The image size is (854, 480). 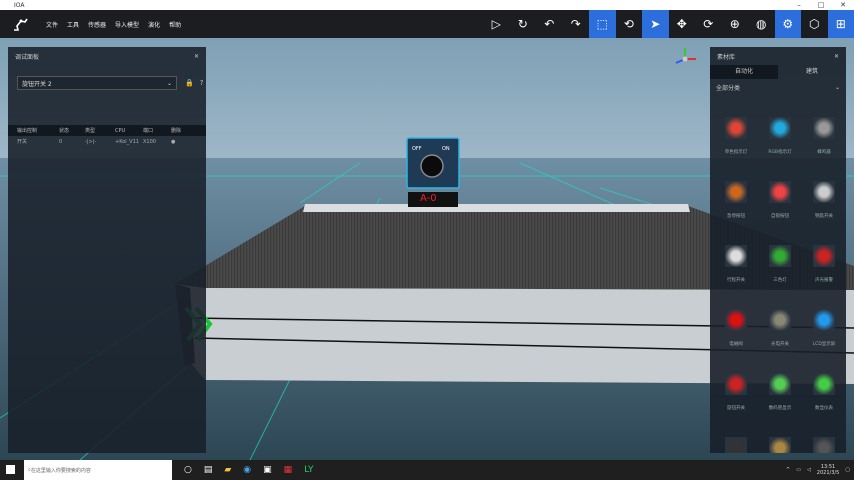 What do you see at coordinates (154, 24) in the screenshot?
I see `menu-evolve: 演化` at bounding box center [154, 24].